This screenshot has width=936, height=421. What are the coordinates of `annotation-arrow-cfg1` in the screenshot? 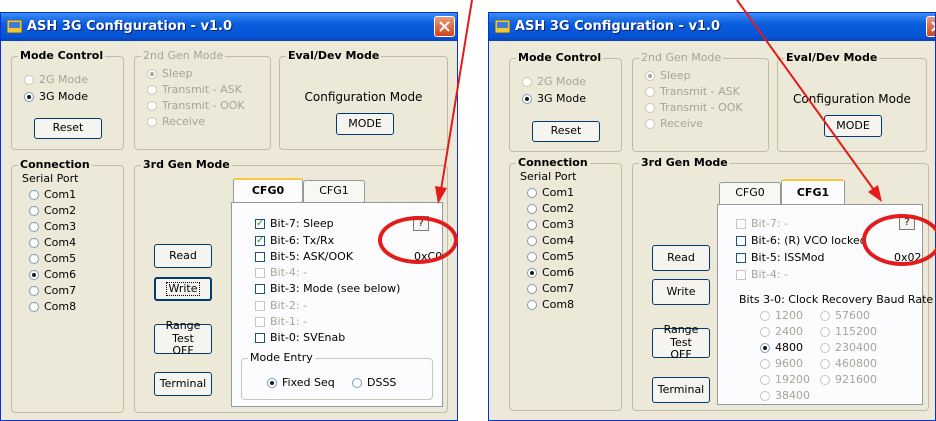 It's located at (809, 101).